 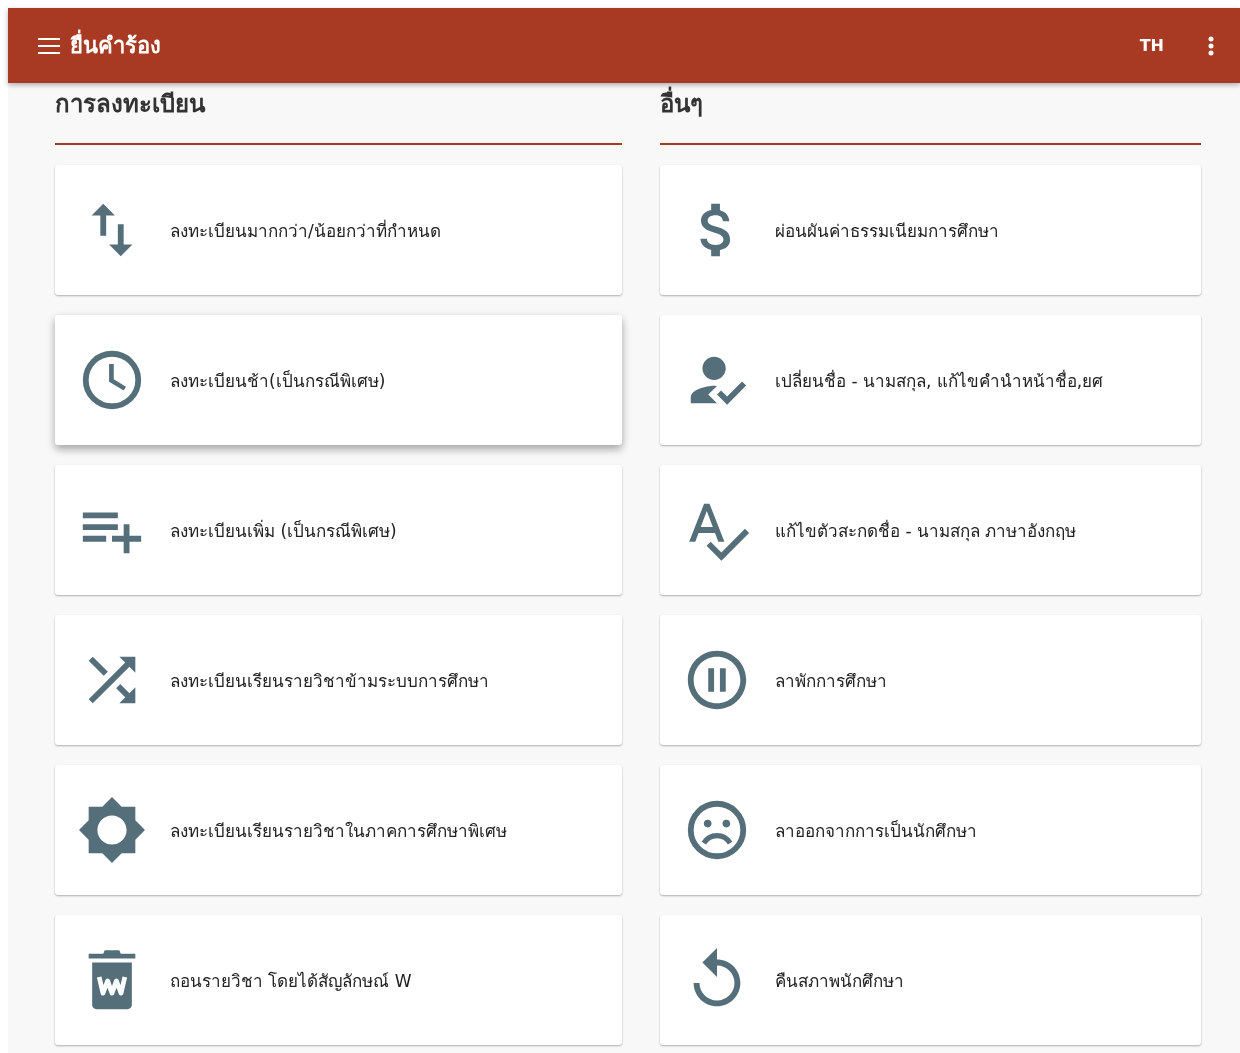 What do you see at coordinates (130, 104) in the screenshot?
I see `section-title: การลงทะเบียน` at bounding box center [130, 104].